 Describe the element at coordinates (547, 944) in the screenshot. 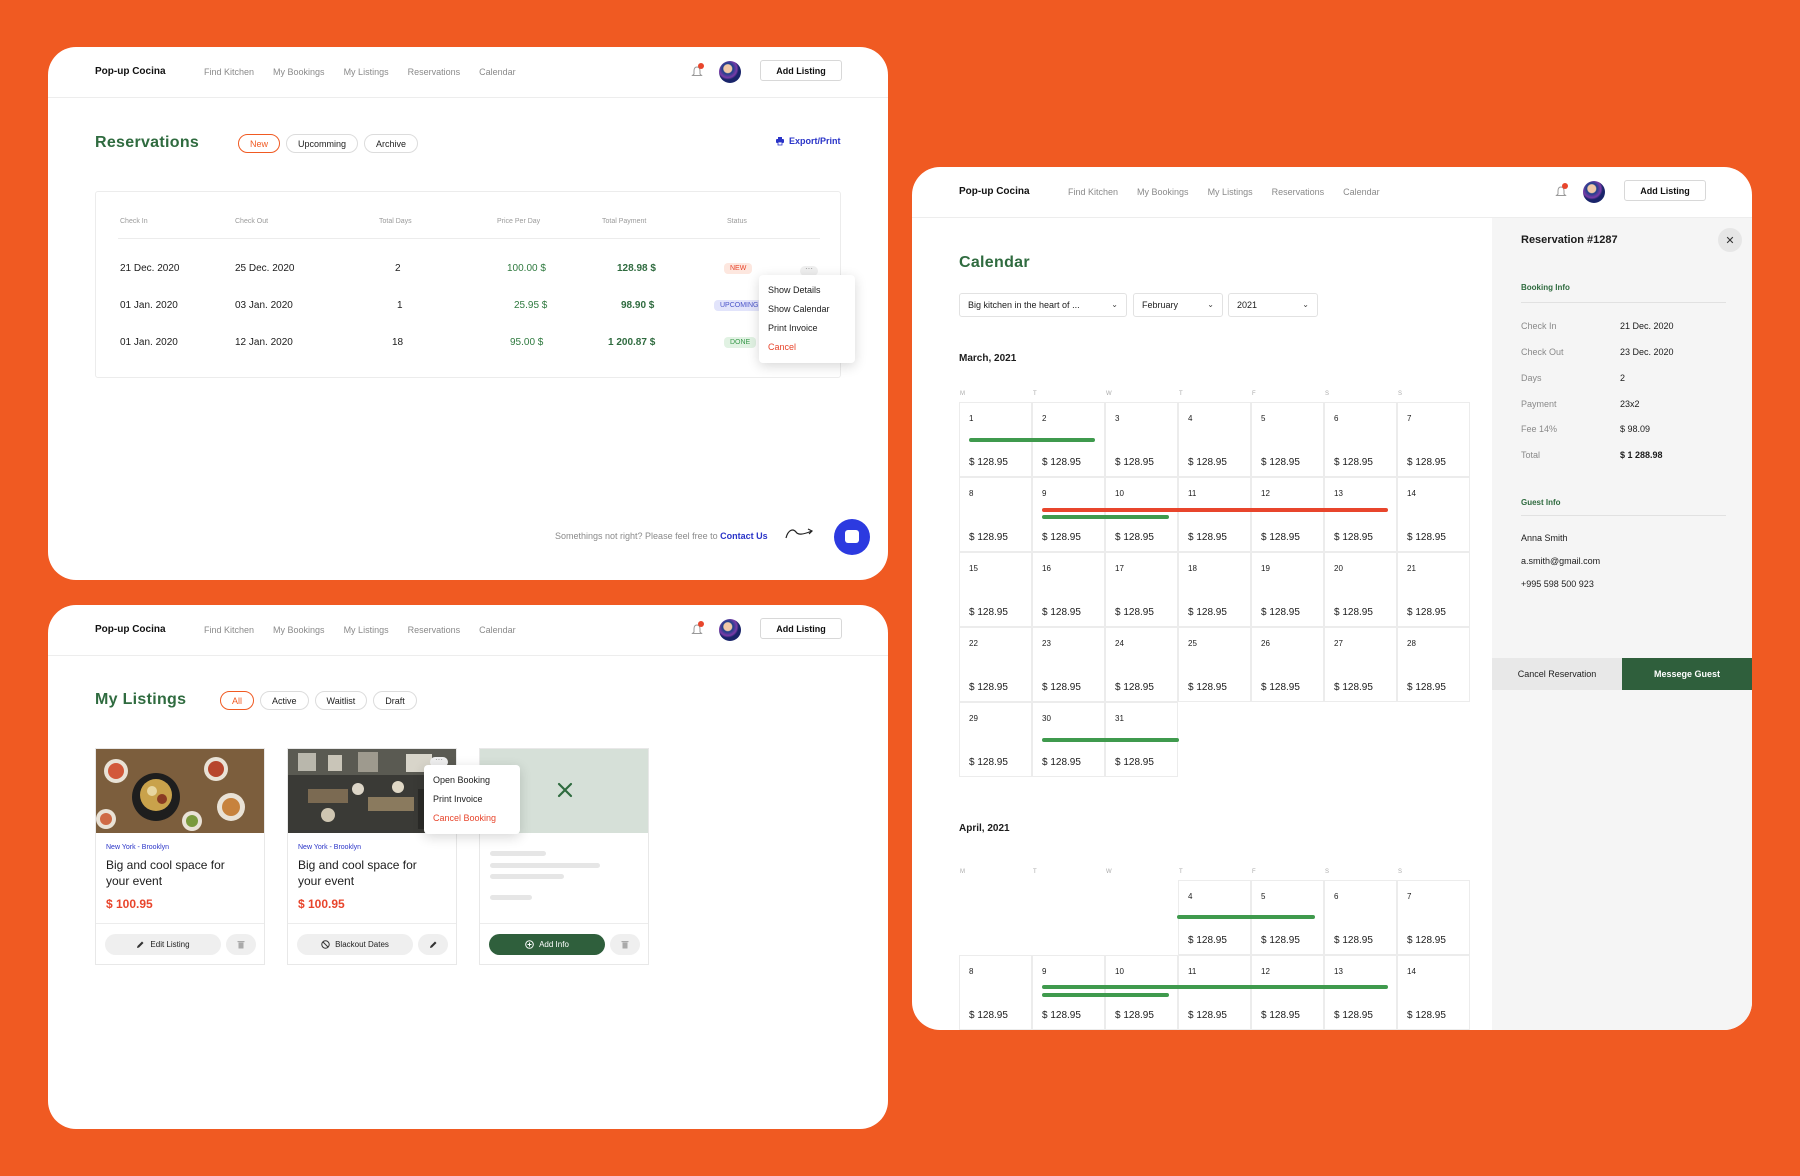

I see `add-info-button: Add Info` at that location.